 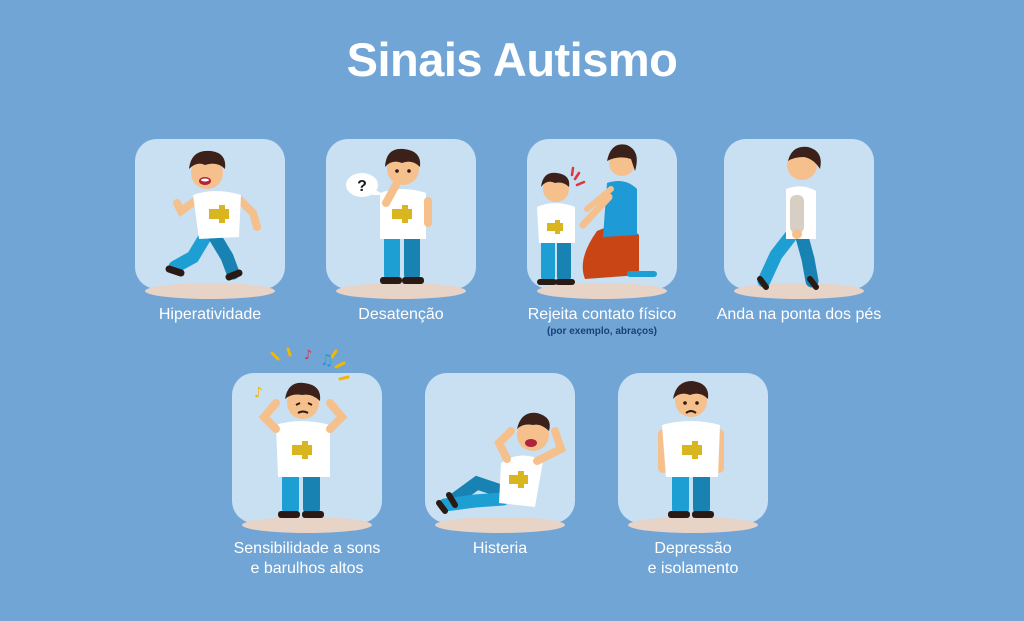 What do you see at coordinates (362, 186) in the screenshot?
I see `question-mark-icon: ?` at bounding box center [362, 186].